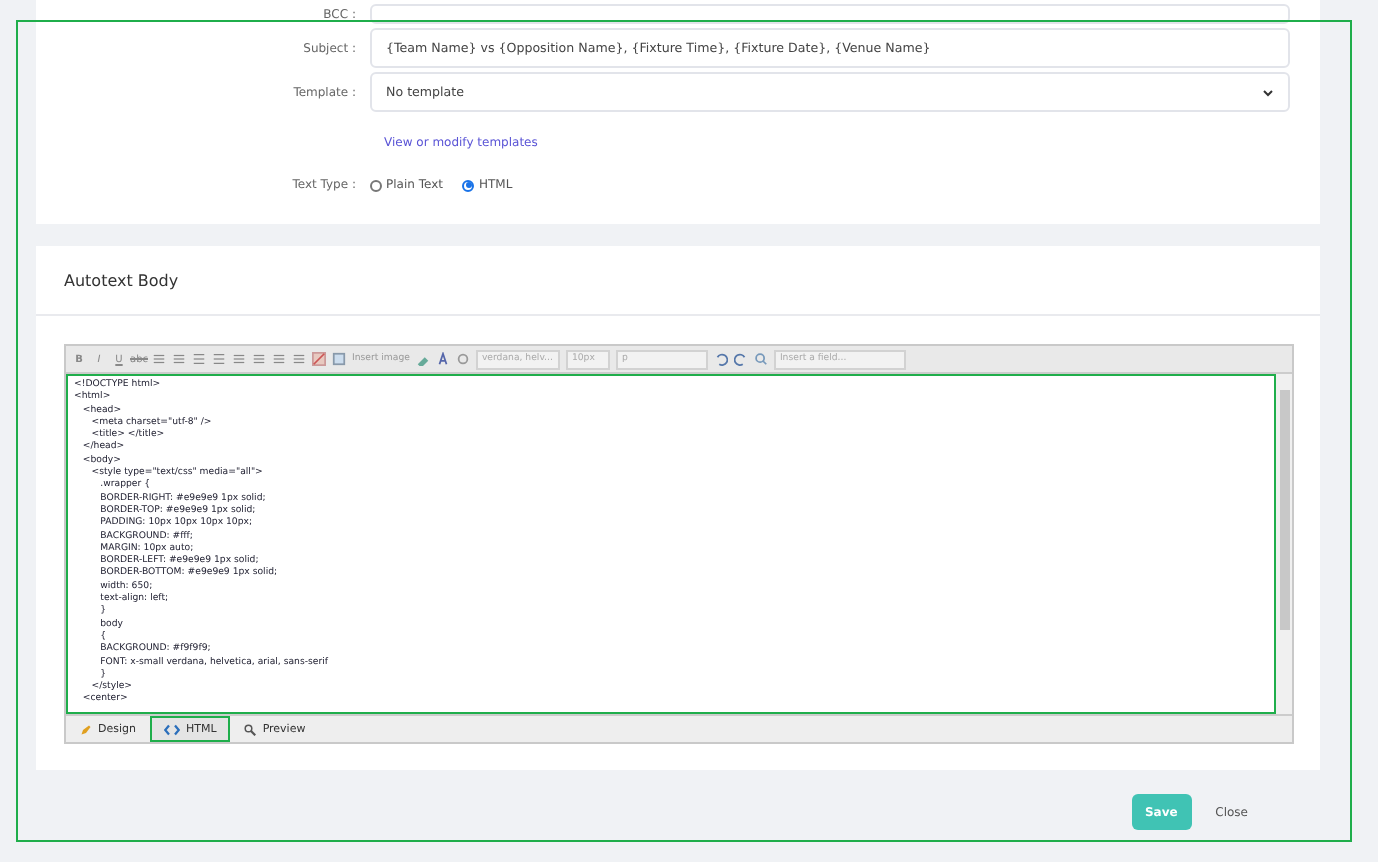 This screenshot has width=1378, height=862. I want to click on justify-icon, so click(299, 359).